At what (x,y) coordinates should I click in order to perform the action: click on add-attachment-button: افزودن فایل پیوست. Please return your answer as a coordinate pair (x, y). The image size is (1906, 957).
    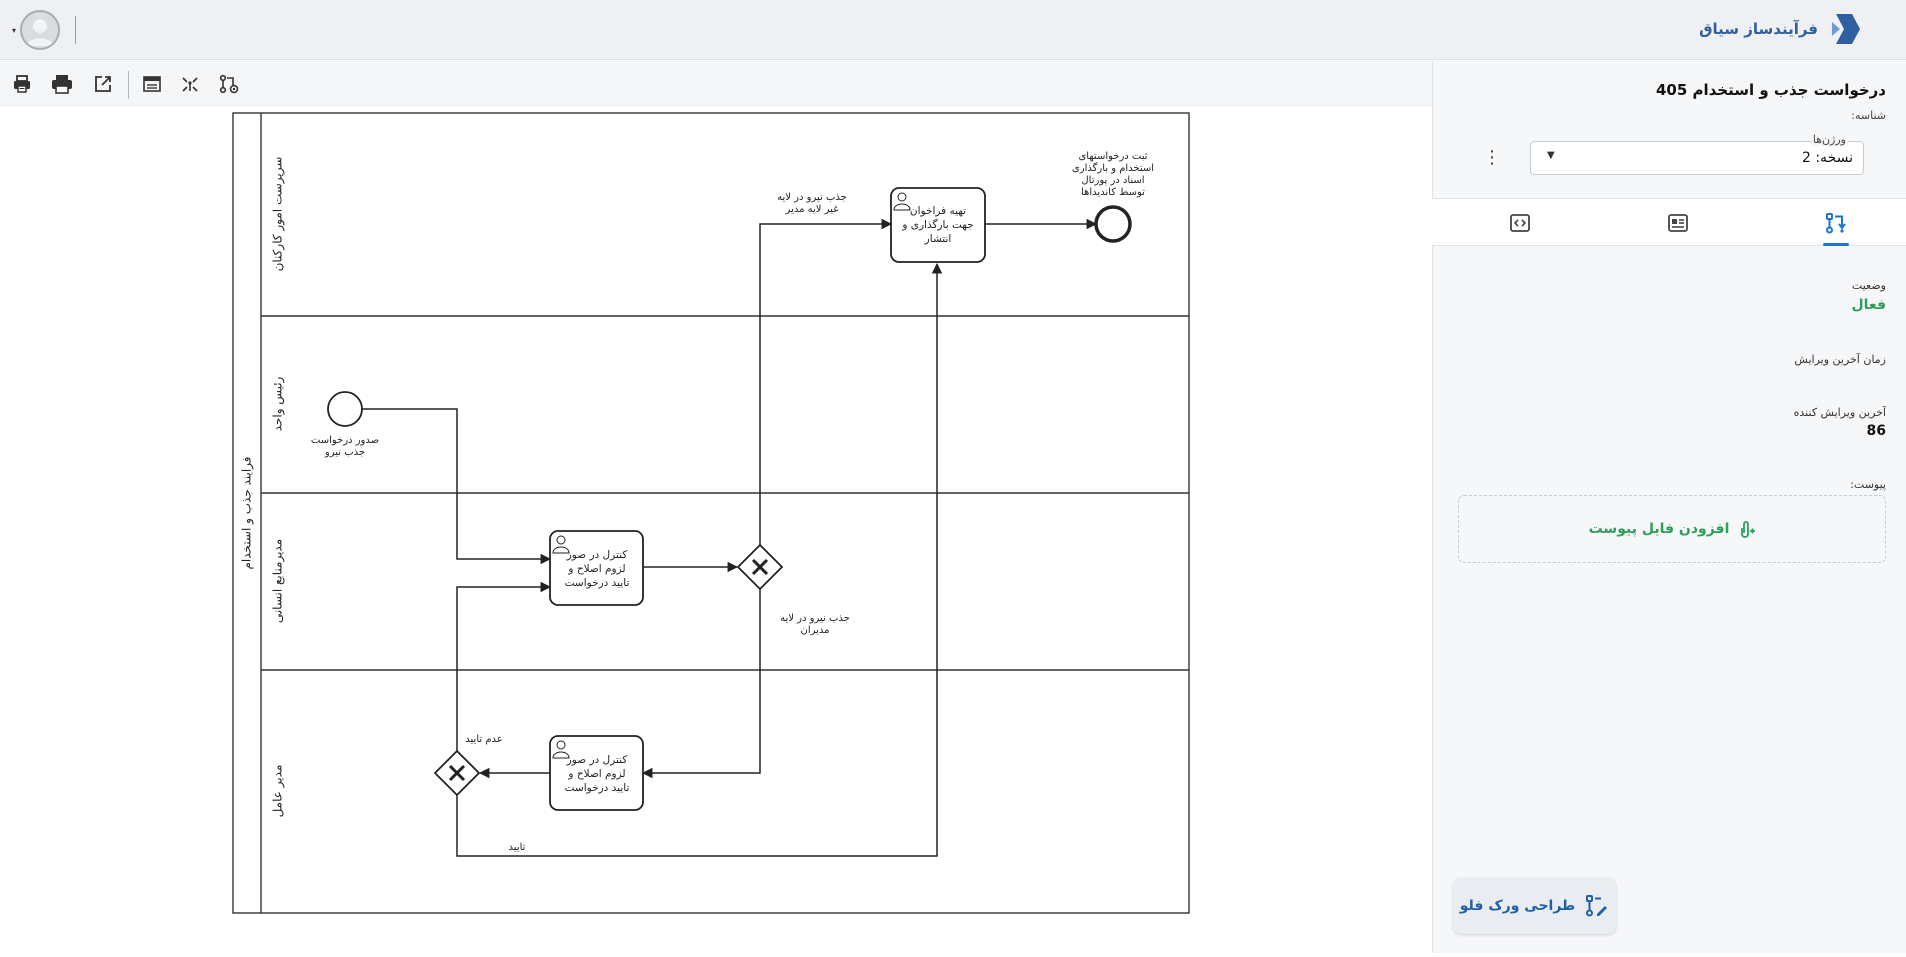
    Looking at the image, I should click on (1672, 529).